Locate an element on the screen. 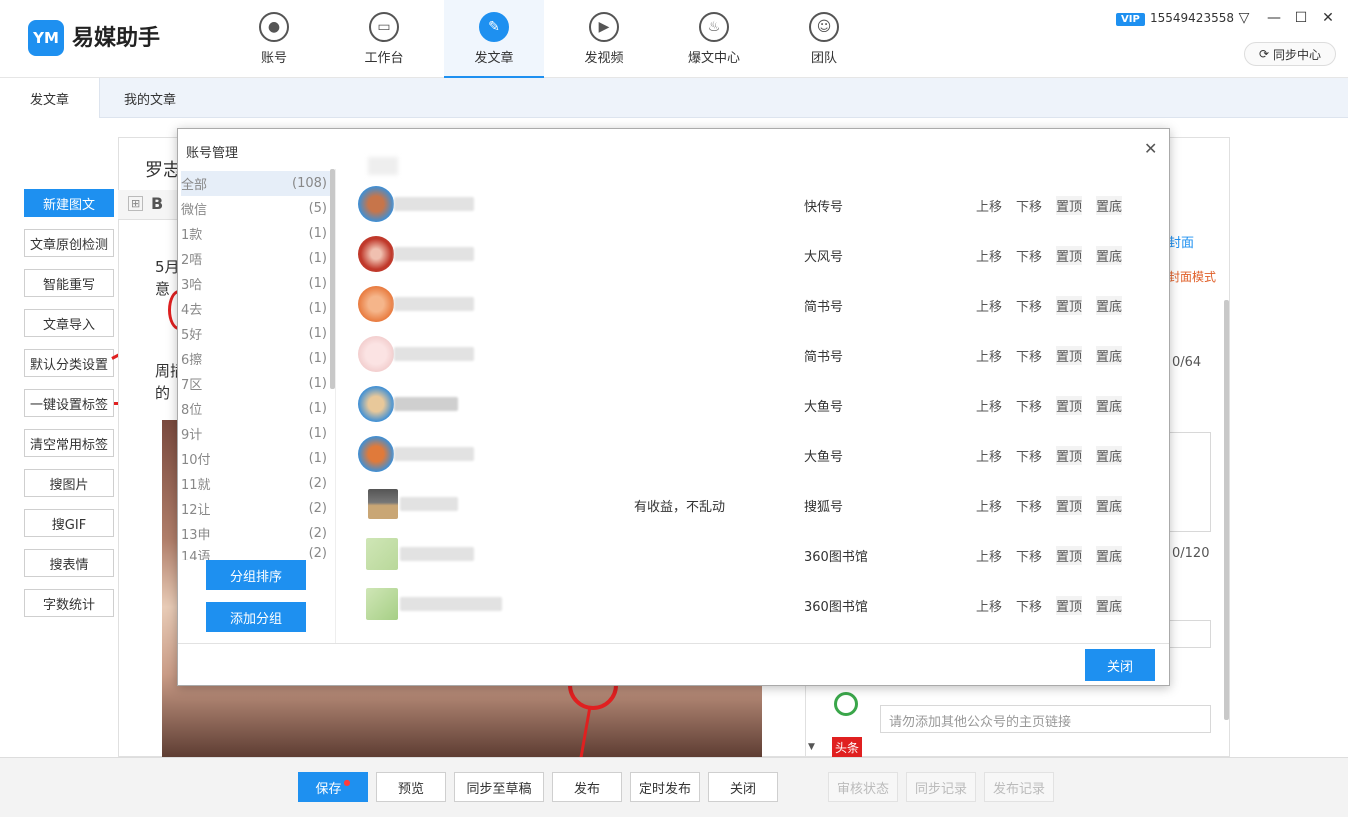  new-article-button: 新建图文 is located at coordinates (69, 203).